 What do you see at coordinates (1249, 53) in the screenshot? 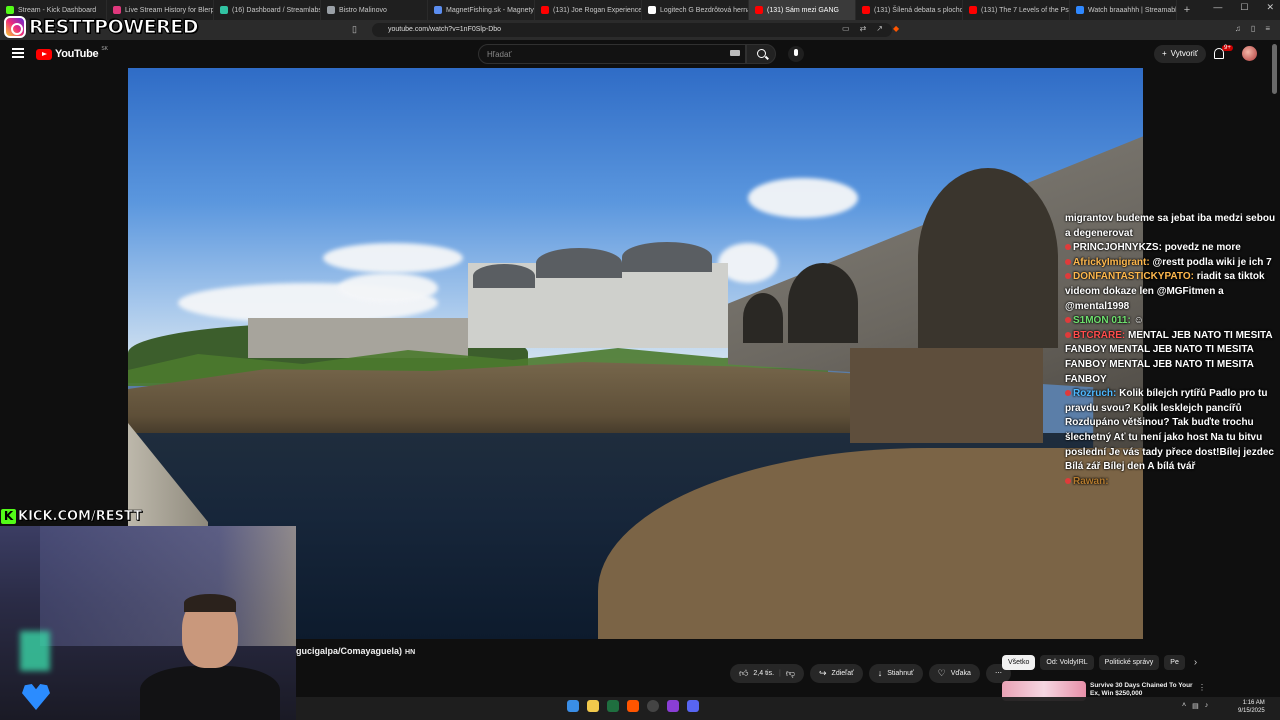
I see `user-avatar` at bounding box center [1249, 53].